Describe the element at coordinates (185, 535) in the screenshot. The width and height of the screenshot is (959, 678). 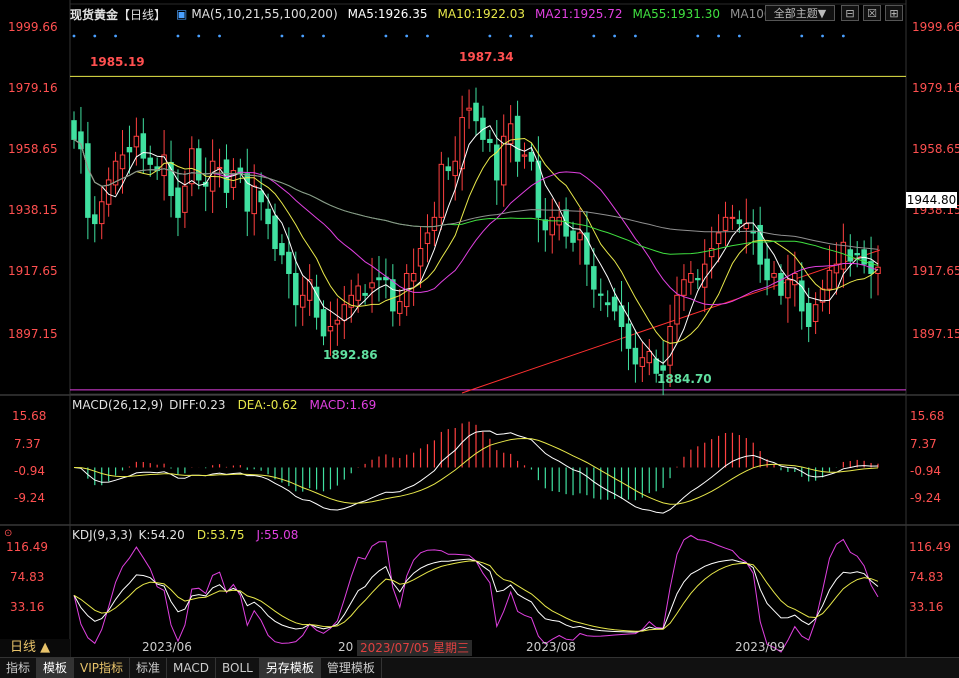
I see `kdj-header: KDJ(9,3,3) K:54.20 D:53.75 J:55.08` at that location.